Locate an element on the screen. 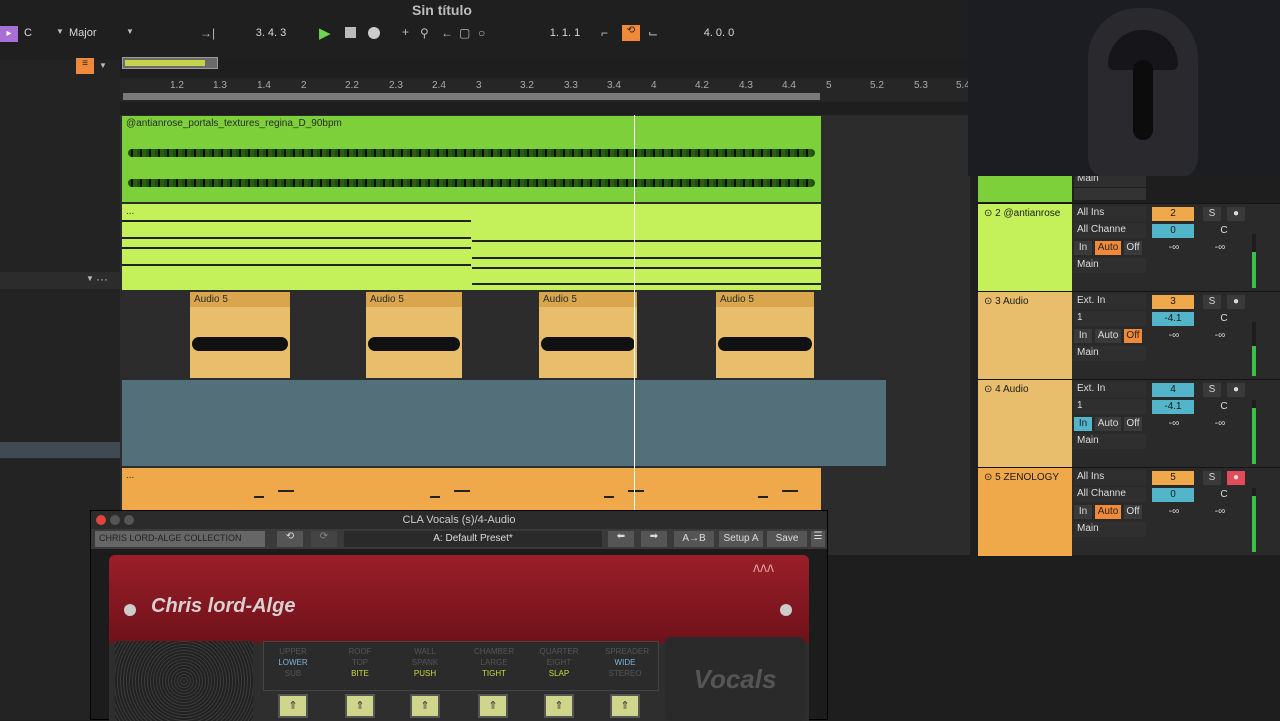 The image size is (1280, 721). minimize-button is located at coordinates (115, 520).